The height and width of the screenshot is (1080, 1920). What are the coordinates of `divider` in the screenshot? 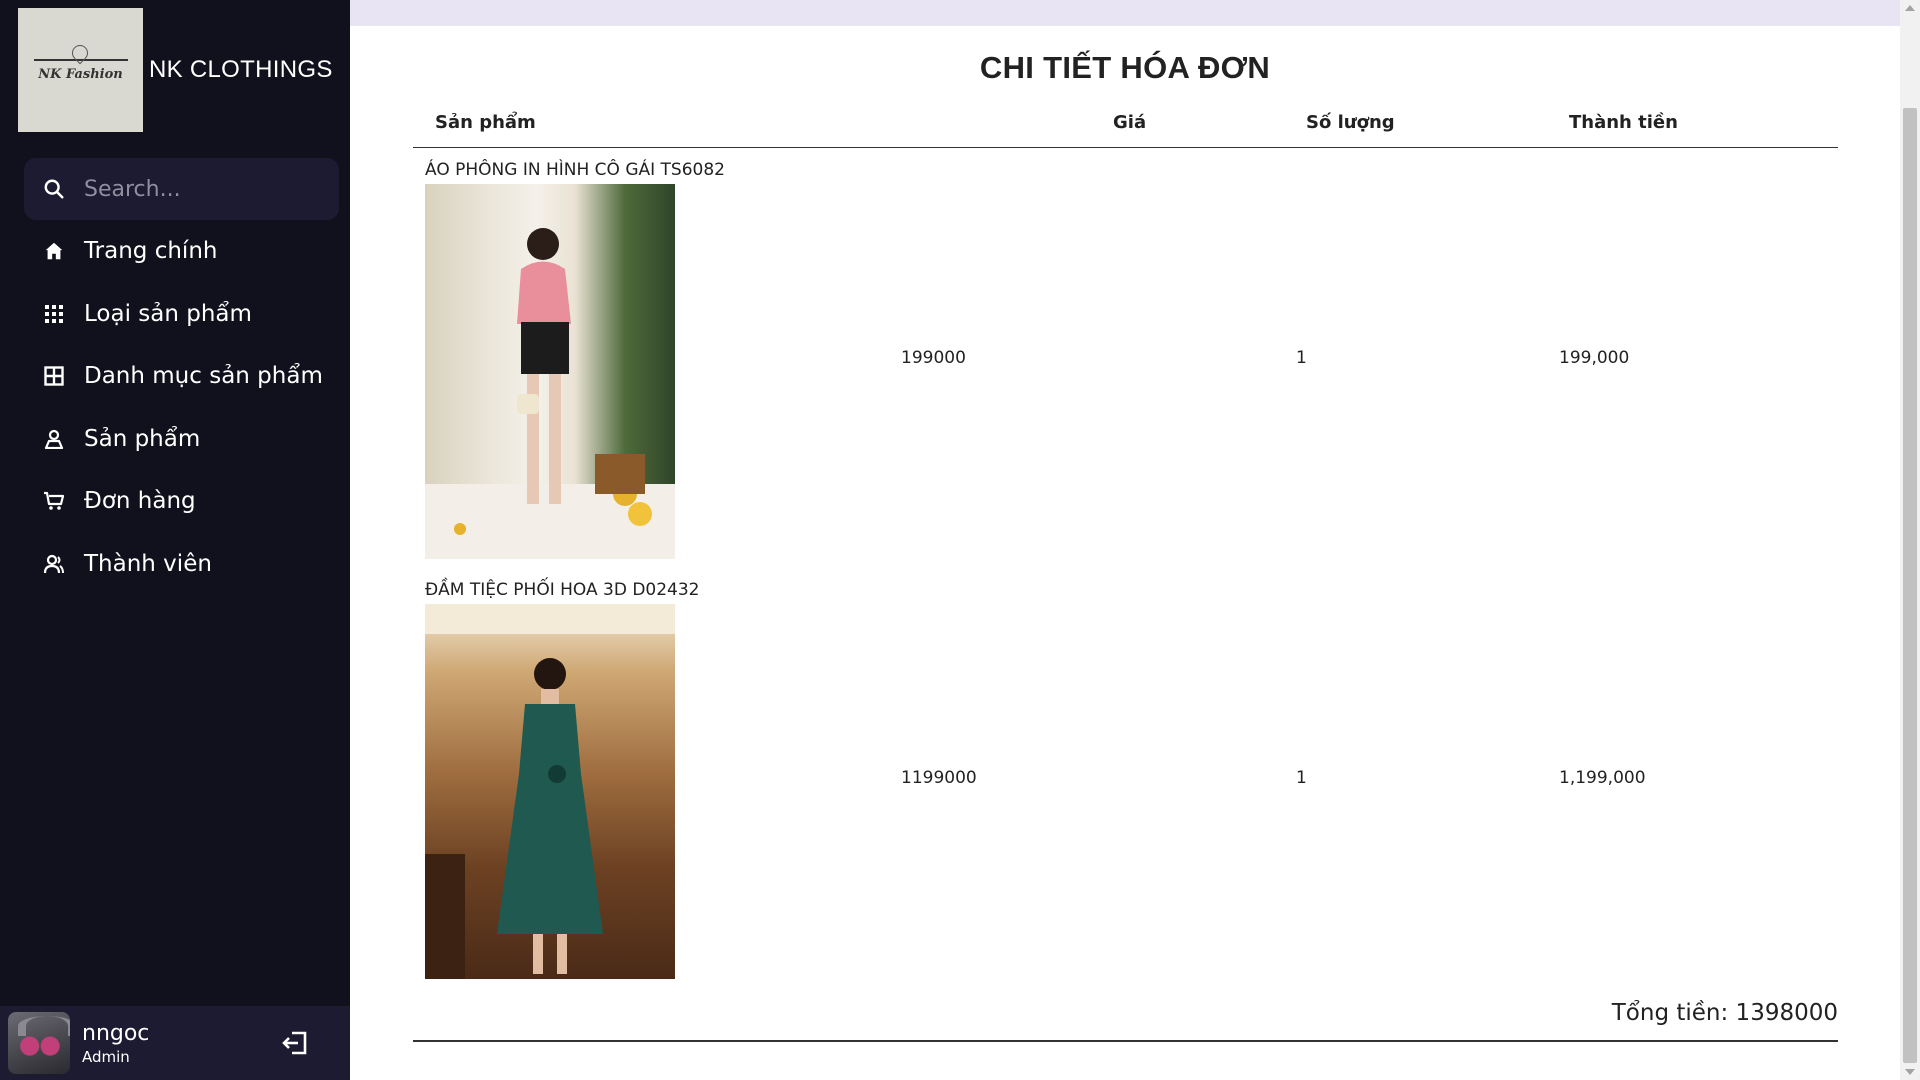 It's located at (1125, 1041).